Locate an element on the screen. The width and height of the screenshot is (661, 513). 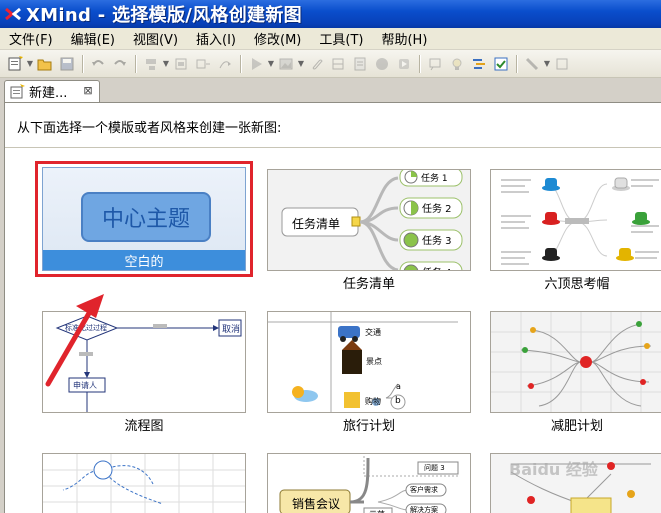
relationship-icon is located at coordinates (225, 64).